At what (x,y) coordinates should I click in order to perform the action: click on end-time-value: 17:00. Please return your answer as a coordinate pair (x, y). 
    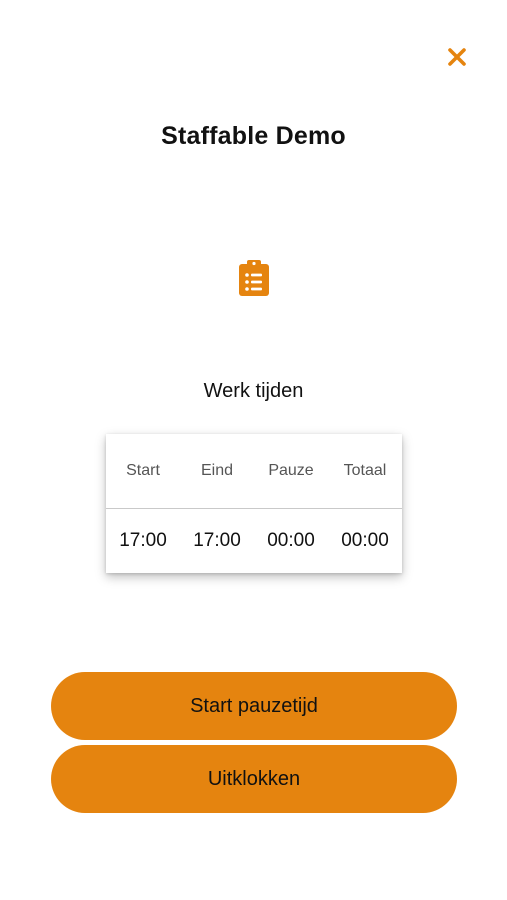
    Looking at the image, I should click on (217, 540).